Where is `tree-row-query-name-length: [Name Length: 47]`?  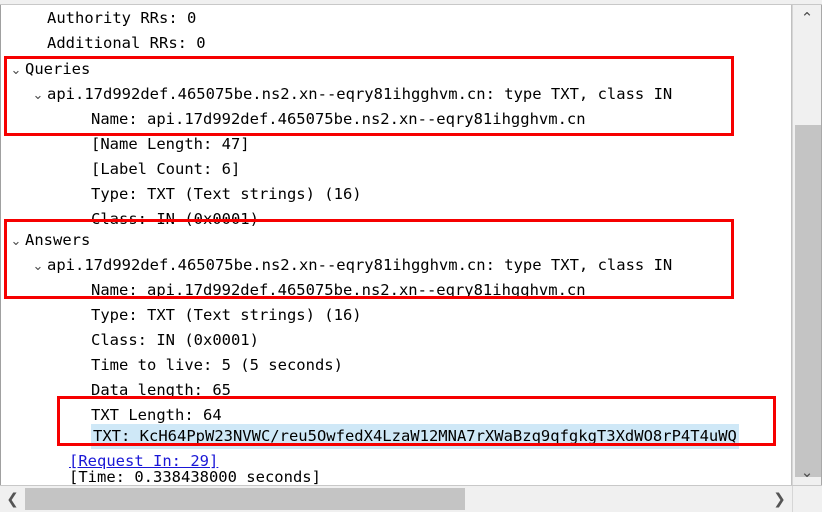 tree-row-query-name-length: [Name Length: 47] is located at coordinates (161, 144).